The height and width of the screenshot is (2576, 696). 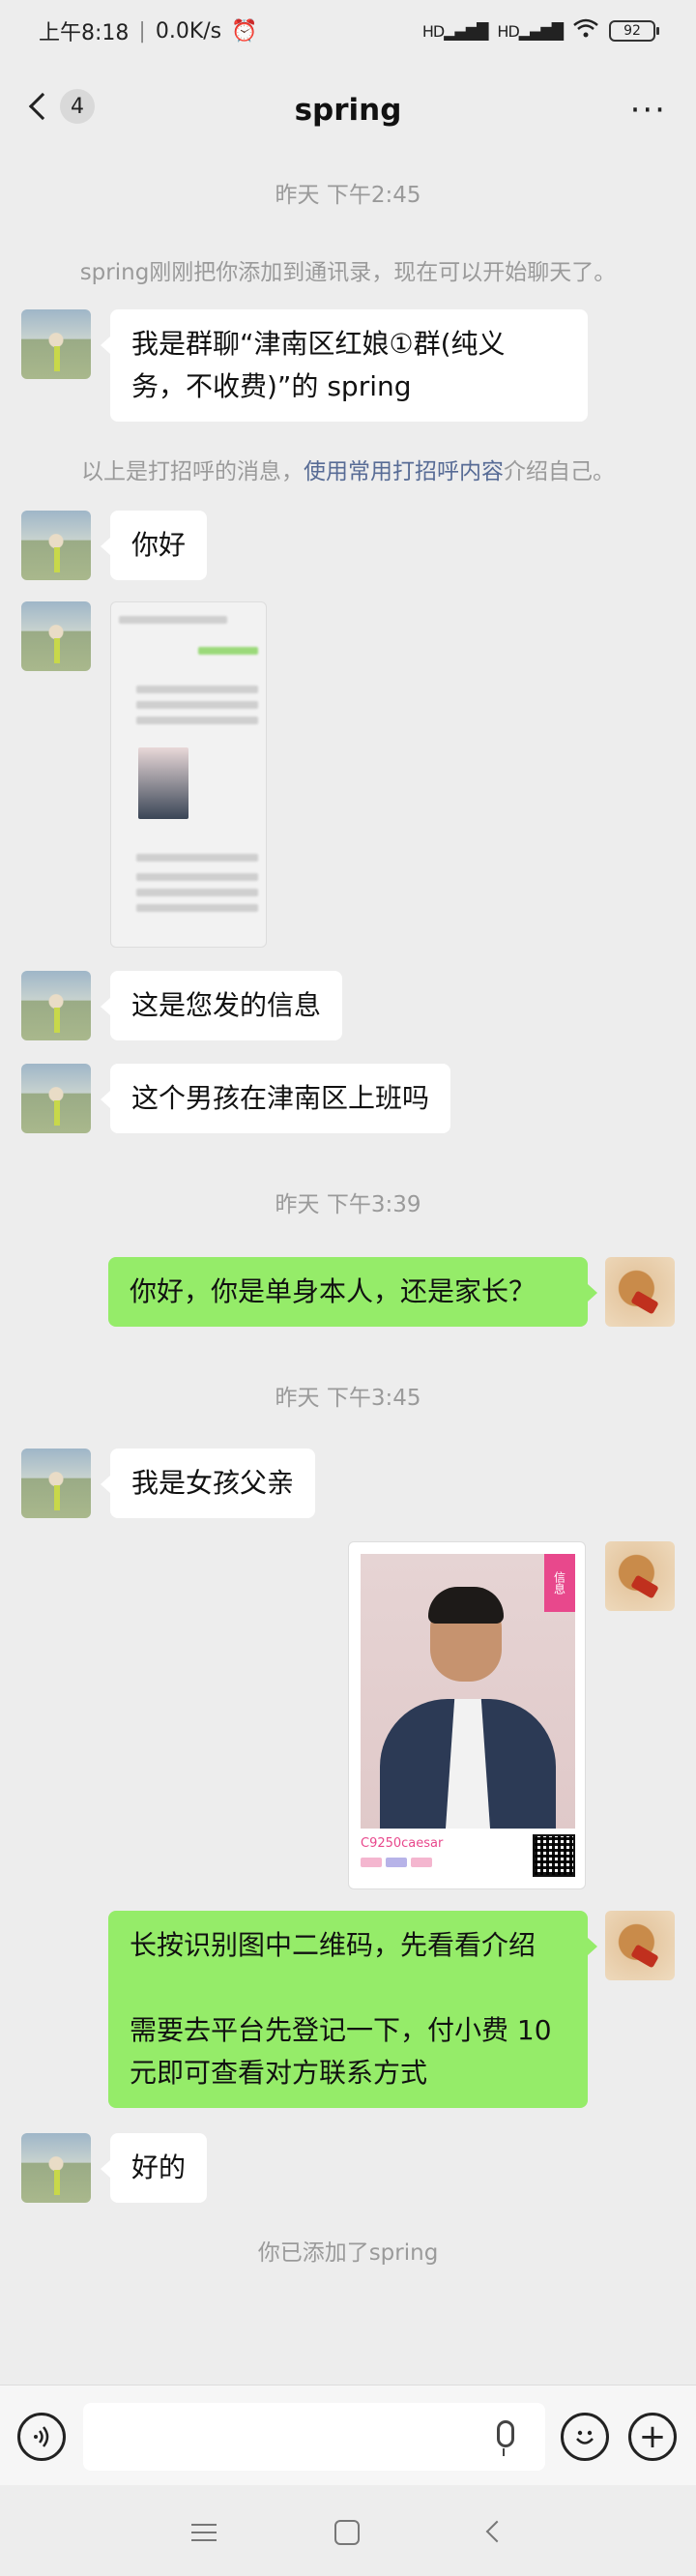 I want to click on profile-chips, so click(x=397, y=1862).